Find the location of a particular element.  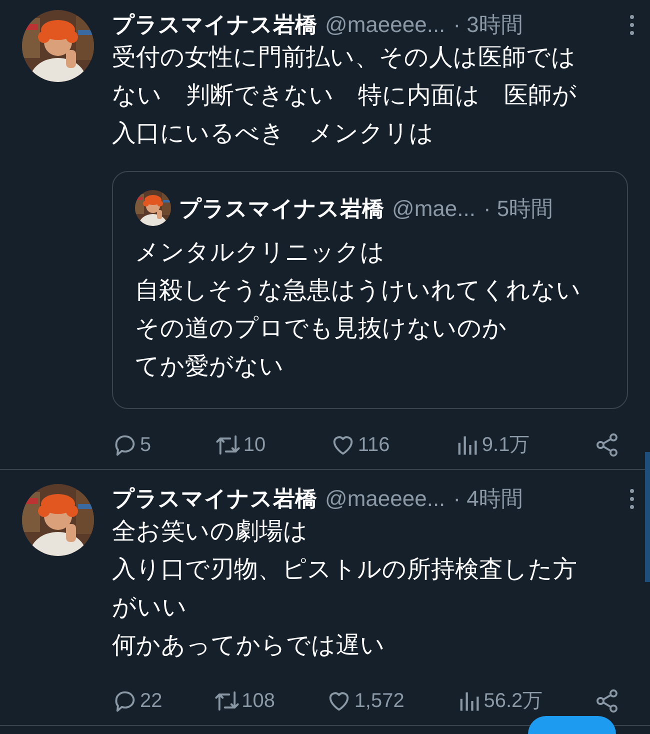

timestamp: · 3時間 is located at coordinates (488, 25).